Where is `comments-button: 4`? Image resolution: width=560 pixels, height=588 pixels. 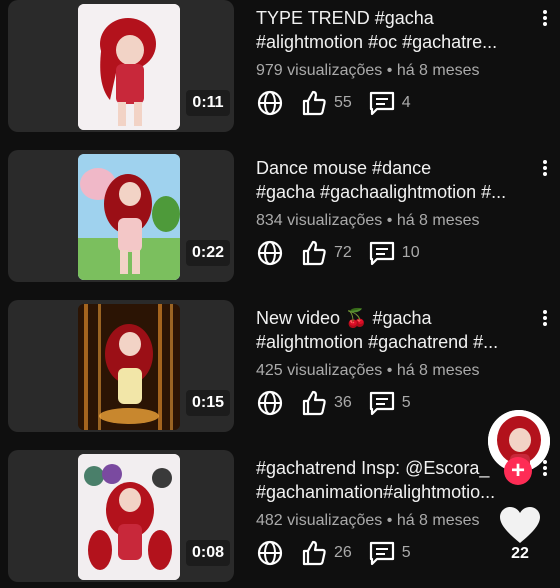
comments-button: 4 is located at coordinates (389, 103).